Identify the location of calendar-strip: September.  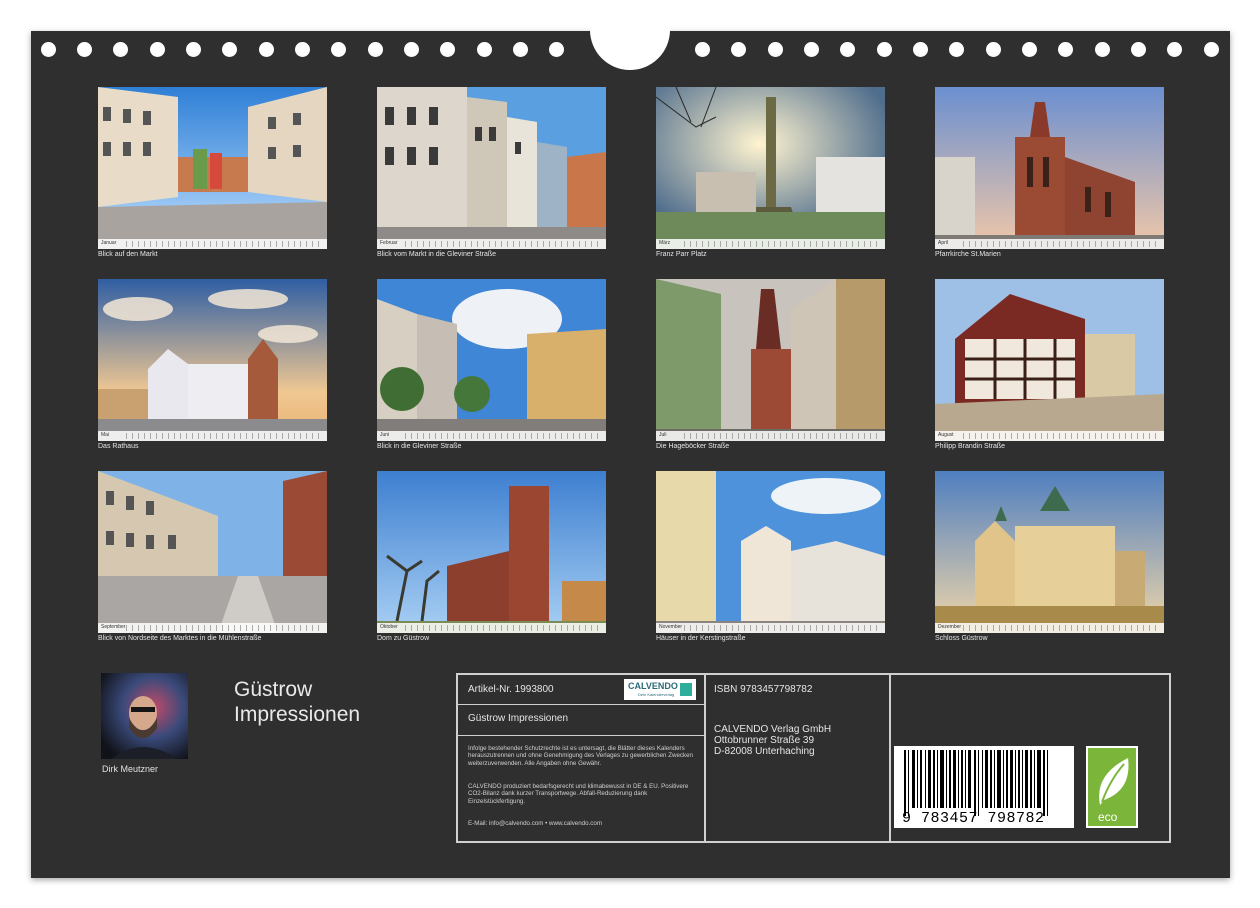
(212, 628).